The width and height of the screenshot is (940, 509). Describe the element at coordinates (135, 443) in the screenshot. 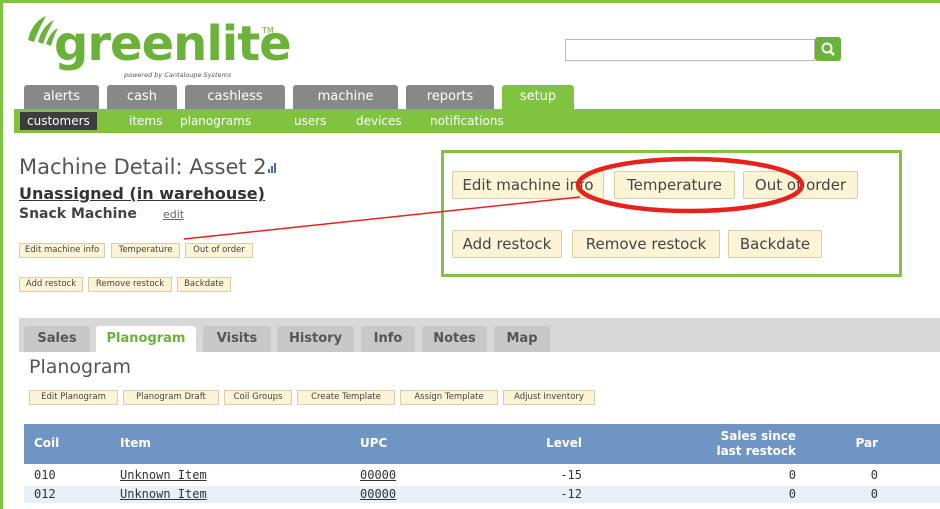

I see `column-header-item: Item` at that location.